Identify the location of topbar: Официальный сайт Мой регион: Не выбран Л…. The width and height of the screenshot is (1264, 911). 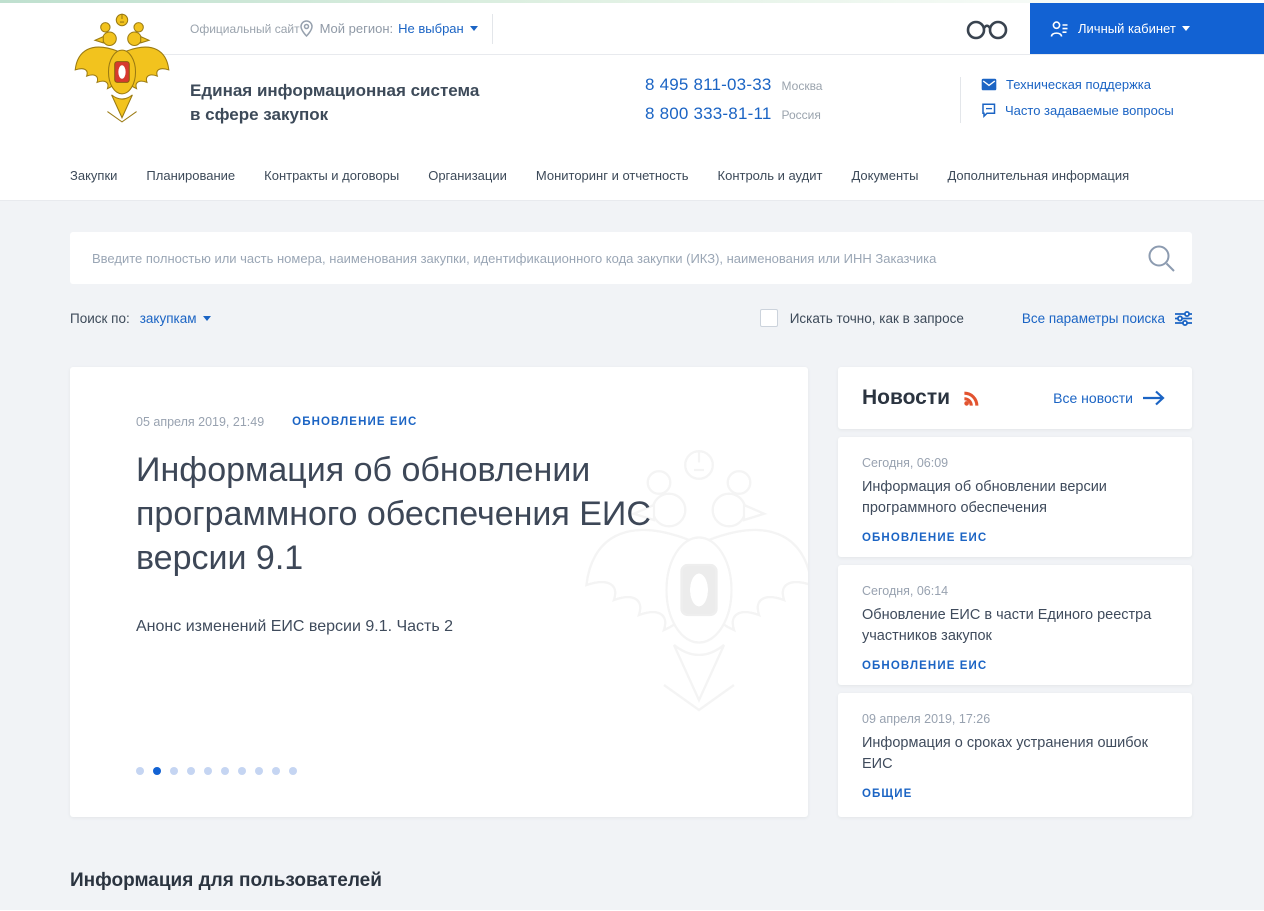
(704, 29).